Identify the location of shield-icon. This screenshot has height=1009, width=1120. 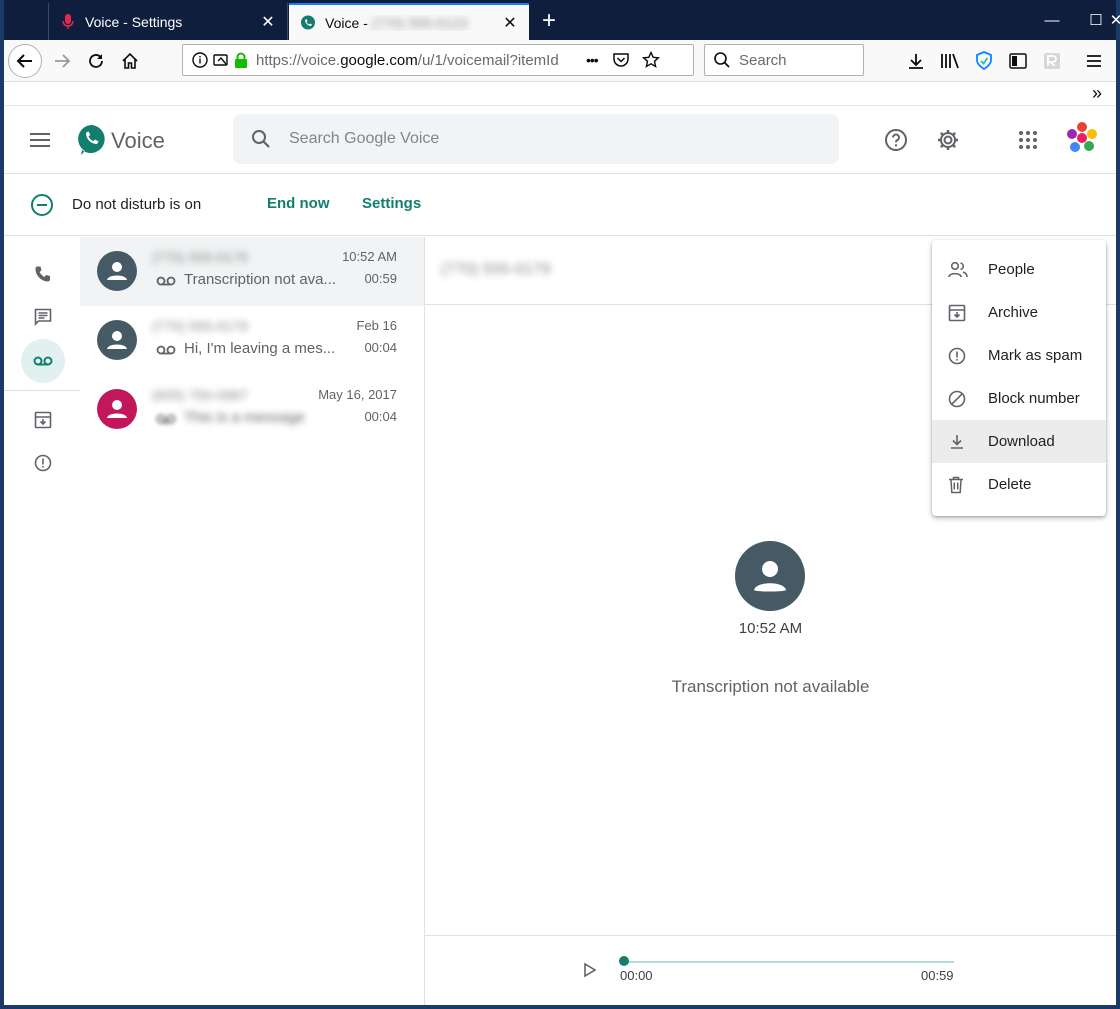
(984, 61).